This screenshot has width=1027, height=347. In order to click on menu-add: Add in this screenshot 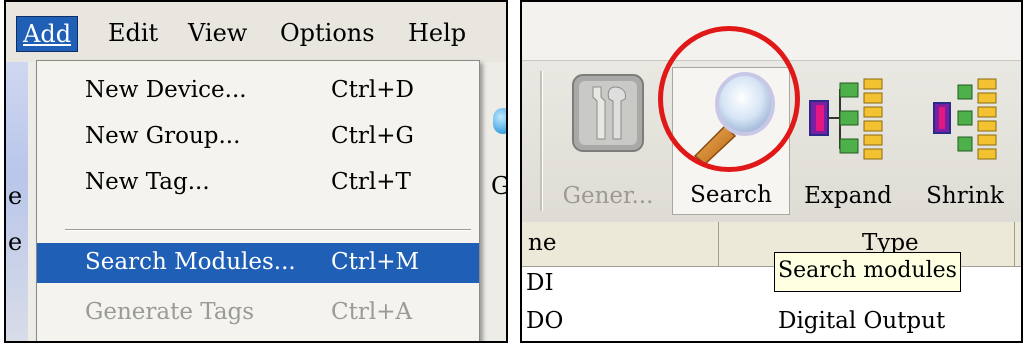, I will do `click(47, 34)`.